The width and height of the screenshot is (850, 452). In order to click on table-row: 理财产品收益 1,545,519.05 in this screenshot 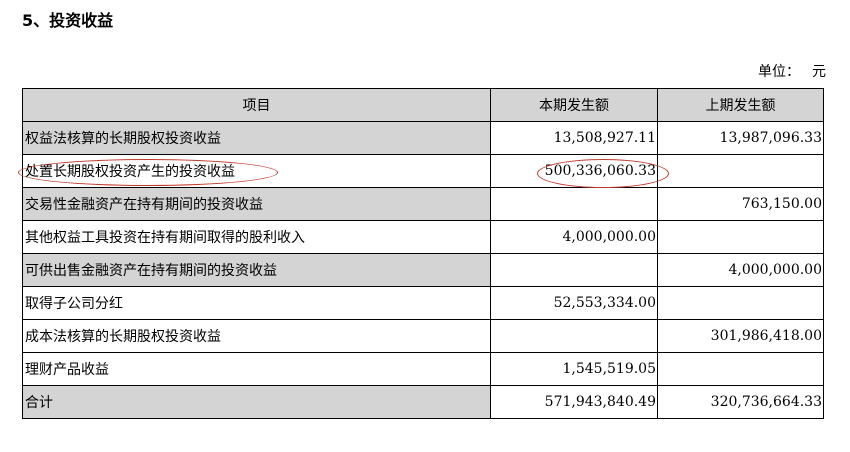, I will do `click(423, 369)`.